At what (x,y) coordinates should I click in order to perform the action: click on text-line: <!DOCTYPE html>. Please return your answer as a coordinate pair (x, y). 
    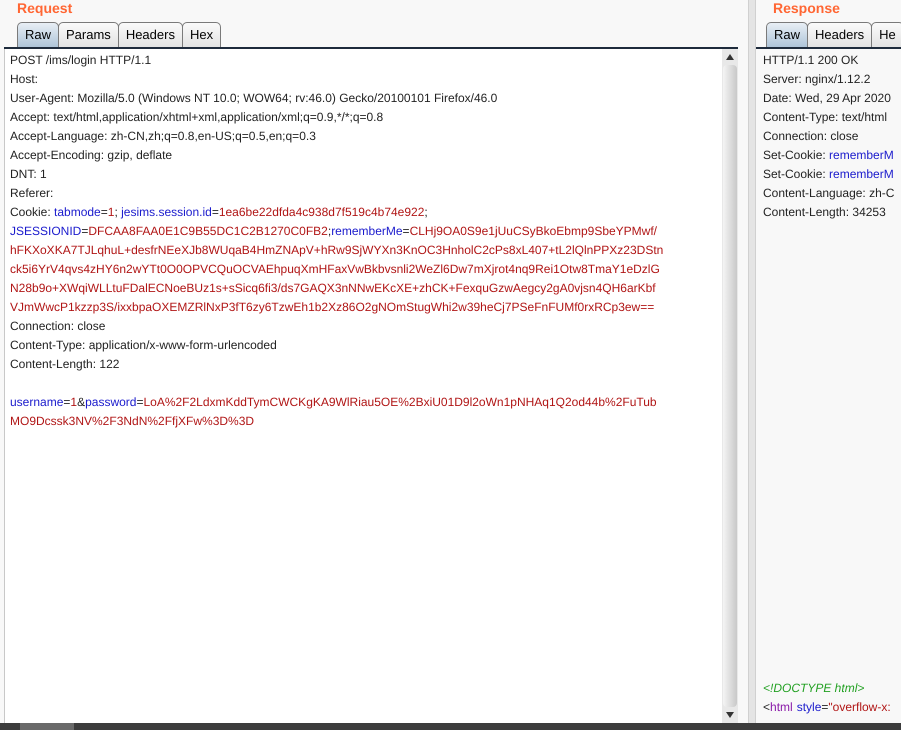
    Looking at the image, I should click on (814, 688).